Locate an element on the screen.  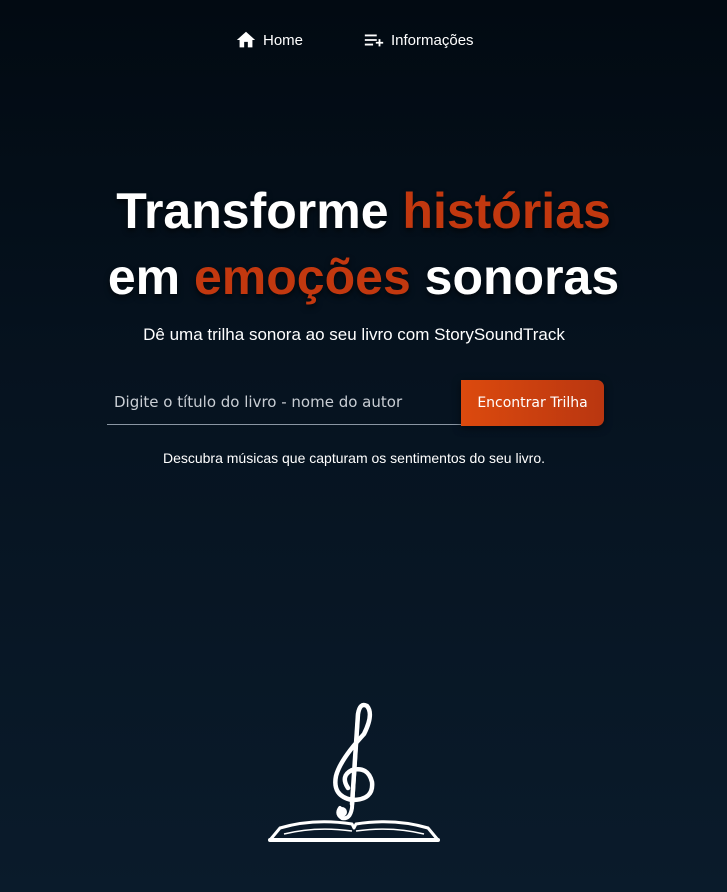
hero-title-text: Transforme is located at coordinates (259, 211).